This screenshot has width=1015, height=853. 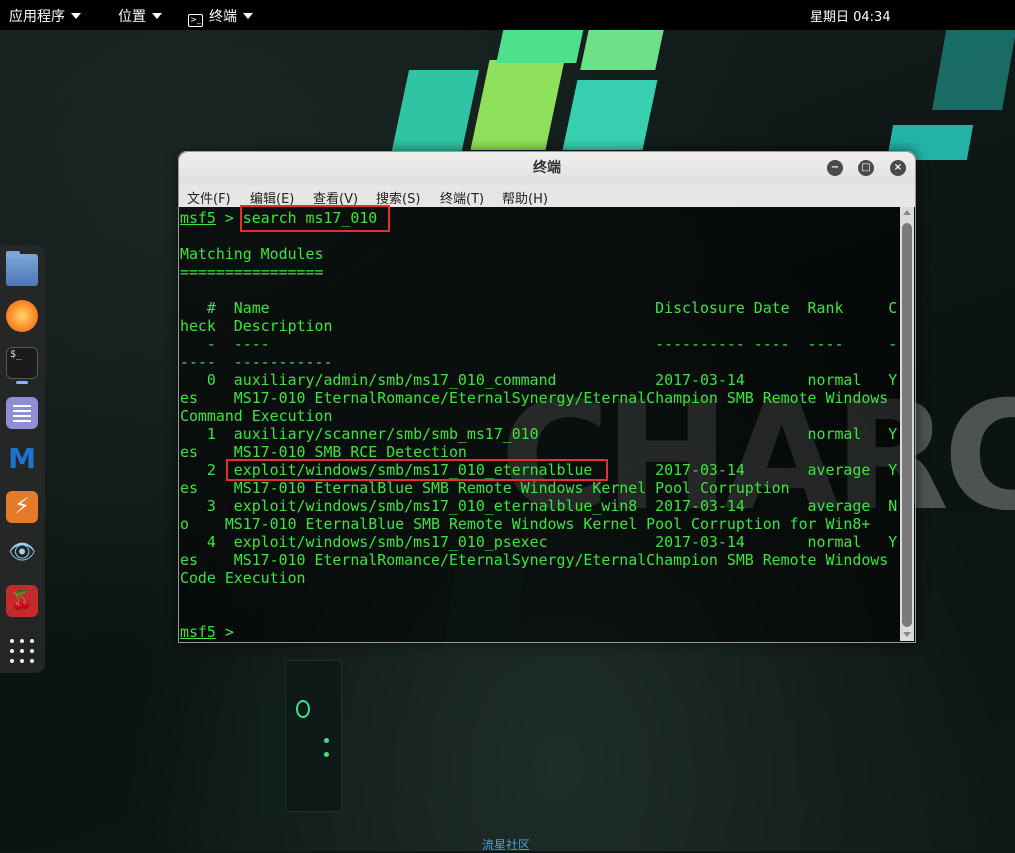 I want to click on scrollbar-thumb, so click(x=907, y=425).